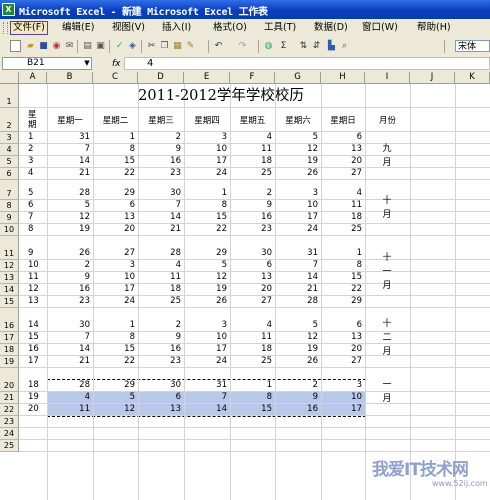 This screenshot has width=490, height=500. What do you see at coordinates (100, 46) in the screenshot?
I see `print-preview-icon: ▣` at bounding box center [100, 46].